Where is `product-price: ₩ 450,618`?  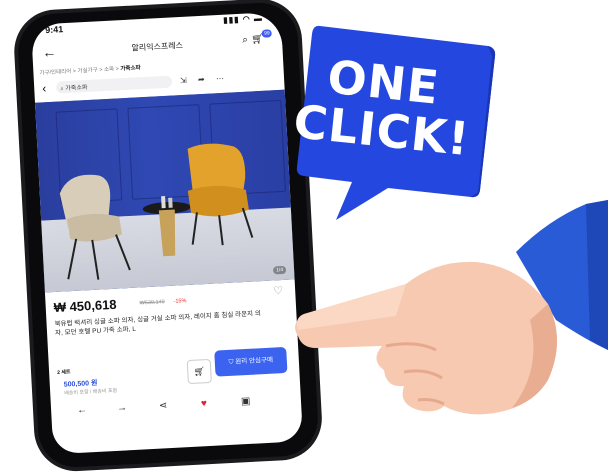 product-price: ₩ 450,618 is located at coordinates (85, 306).